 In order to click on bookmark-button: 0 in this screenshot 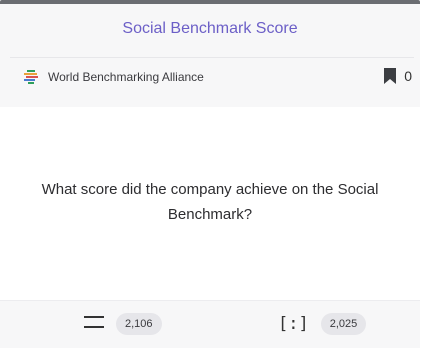, I will do `click(398, 76)`.